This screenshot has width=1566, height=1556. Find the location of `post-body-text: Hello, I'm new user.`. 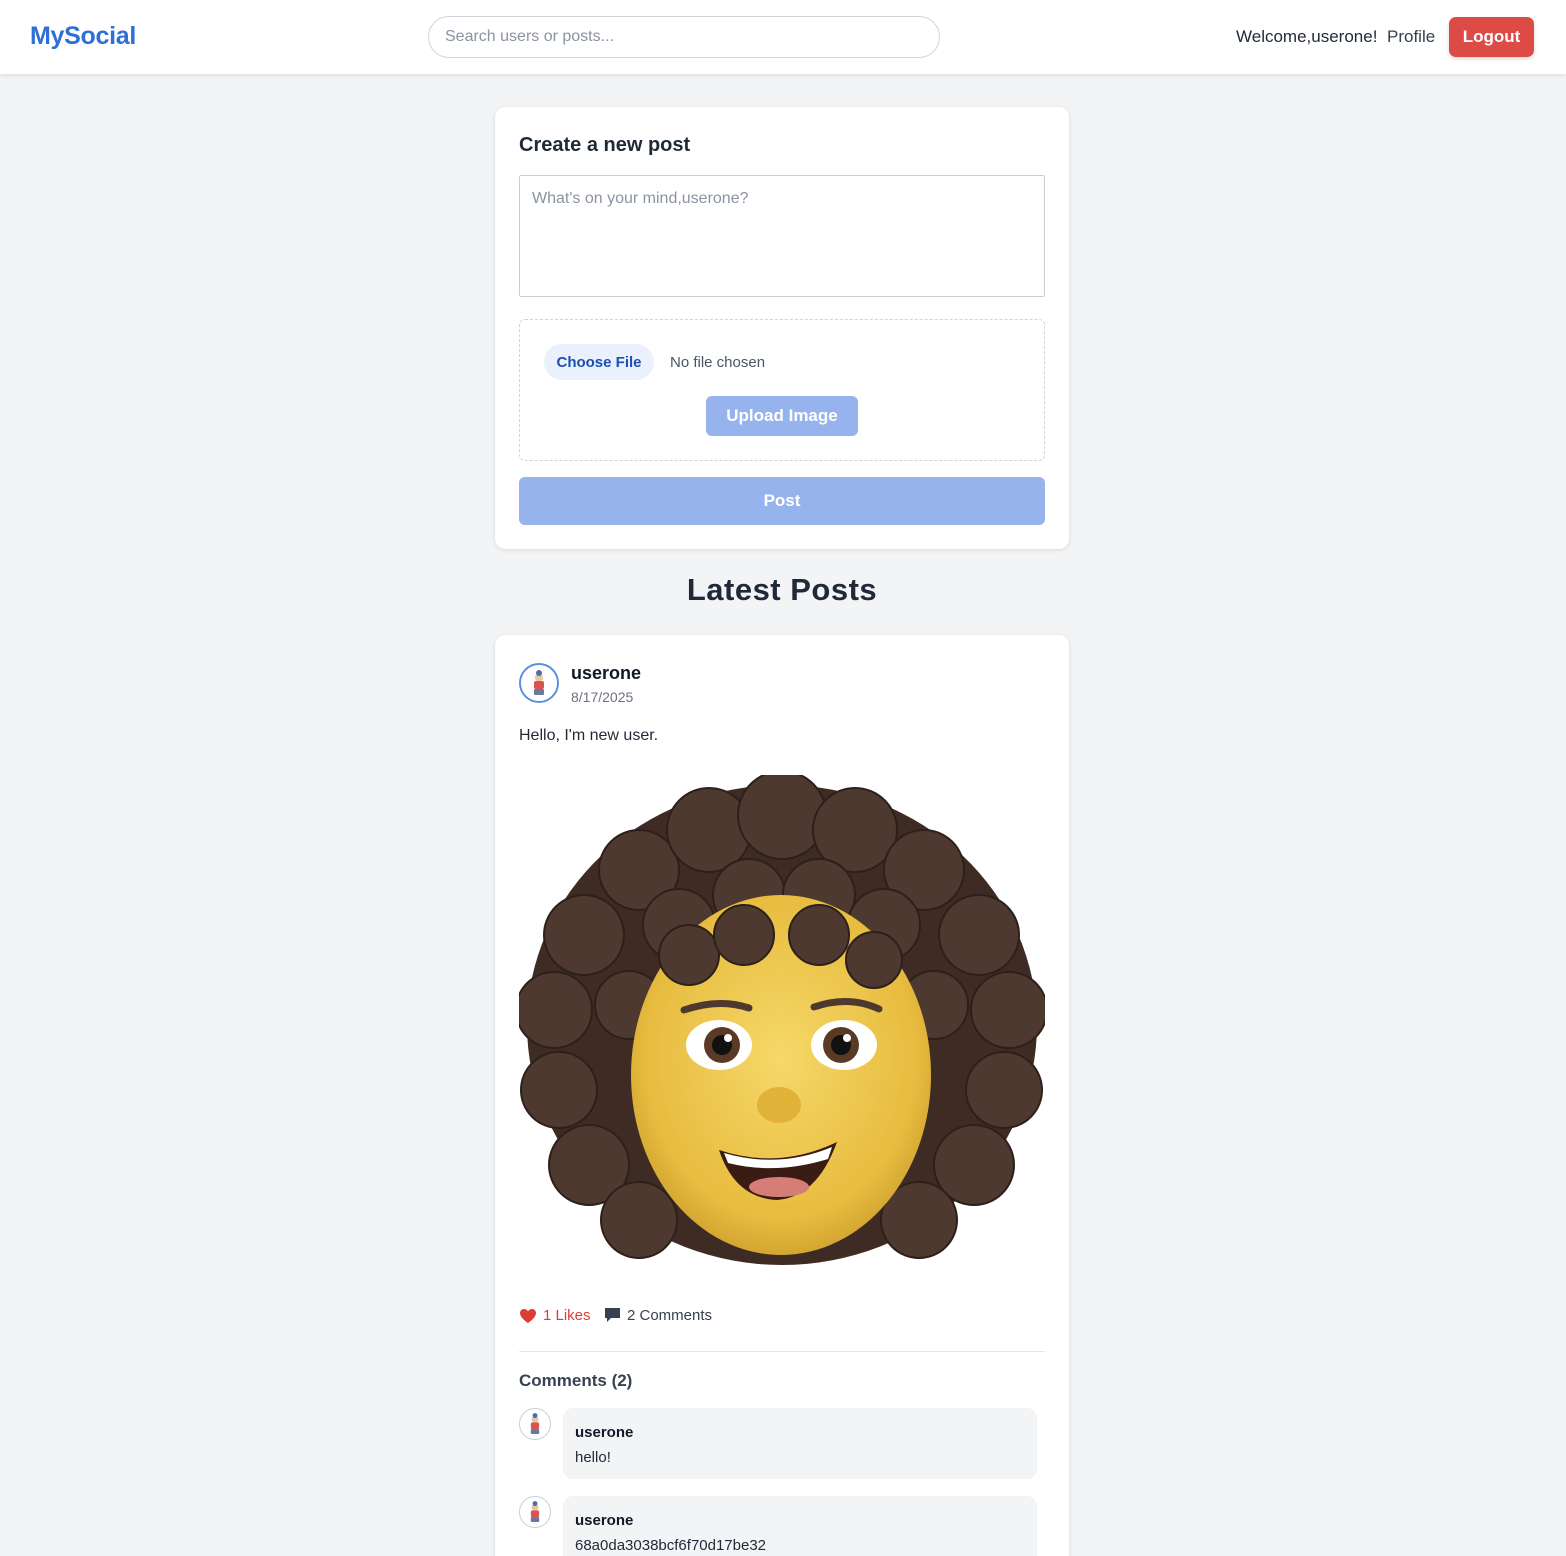

post-body-text: Hello, I'm new user. is located at coordinates (589, 735).